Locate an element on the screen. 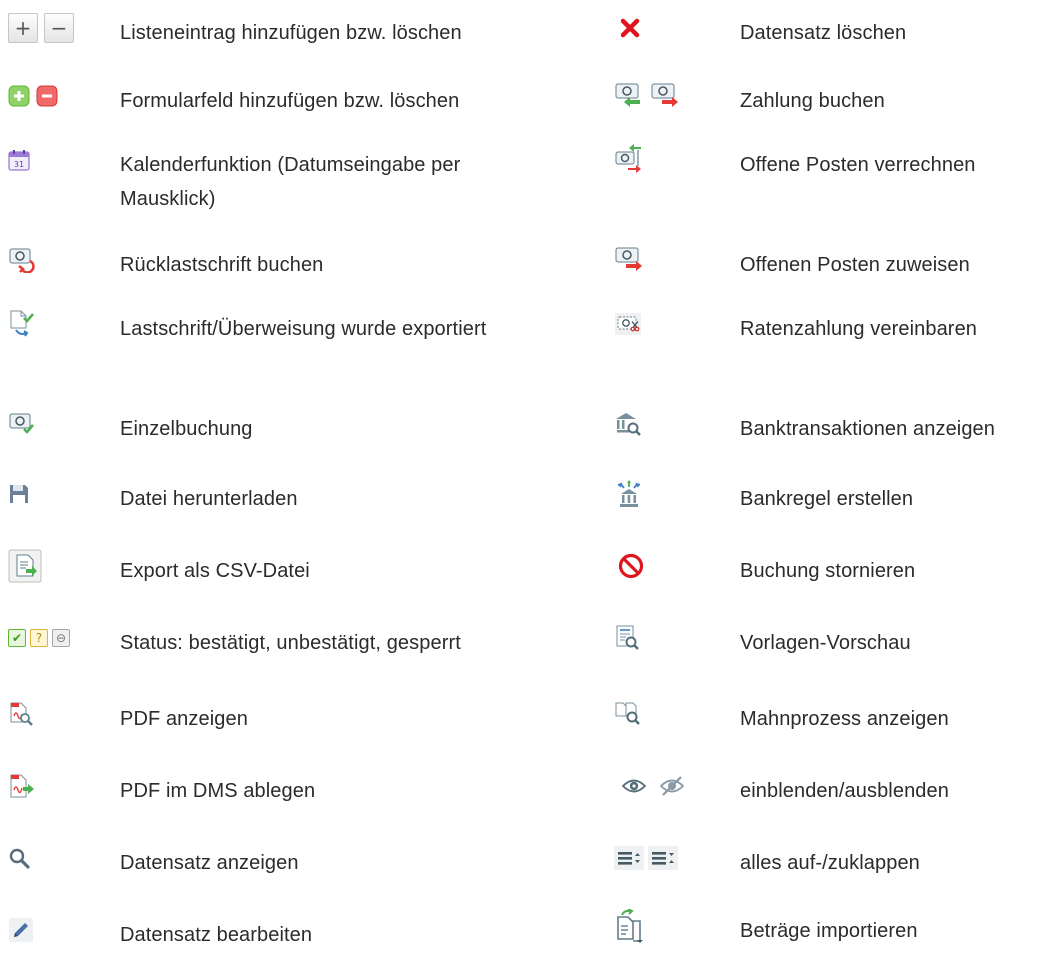  pdf-search-icon is located at coordinates (21, 714).